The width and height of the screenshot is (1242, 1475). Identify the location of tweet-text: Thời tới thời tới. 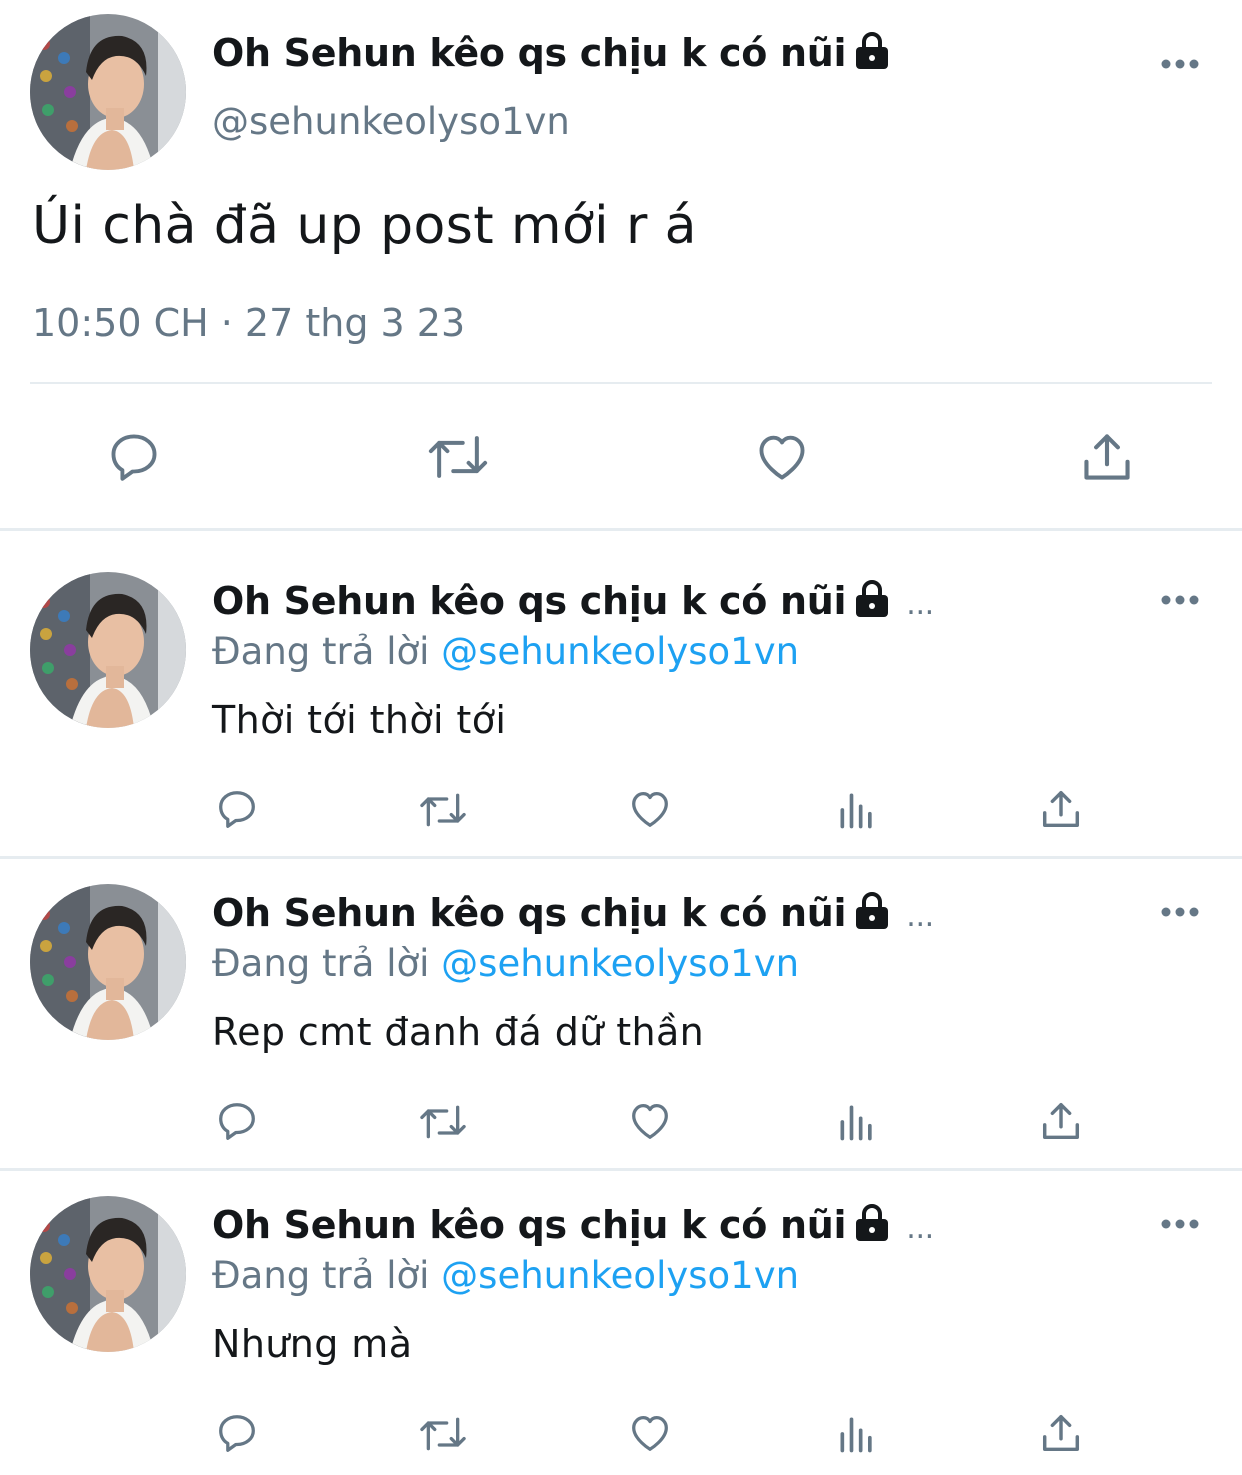
(359, 720).